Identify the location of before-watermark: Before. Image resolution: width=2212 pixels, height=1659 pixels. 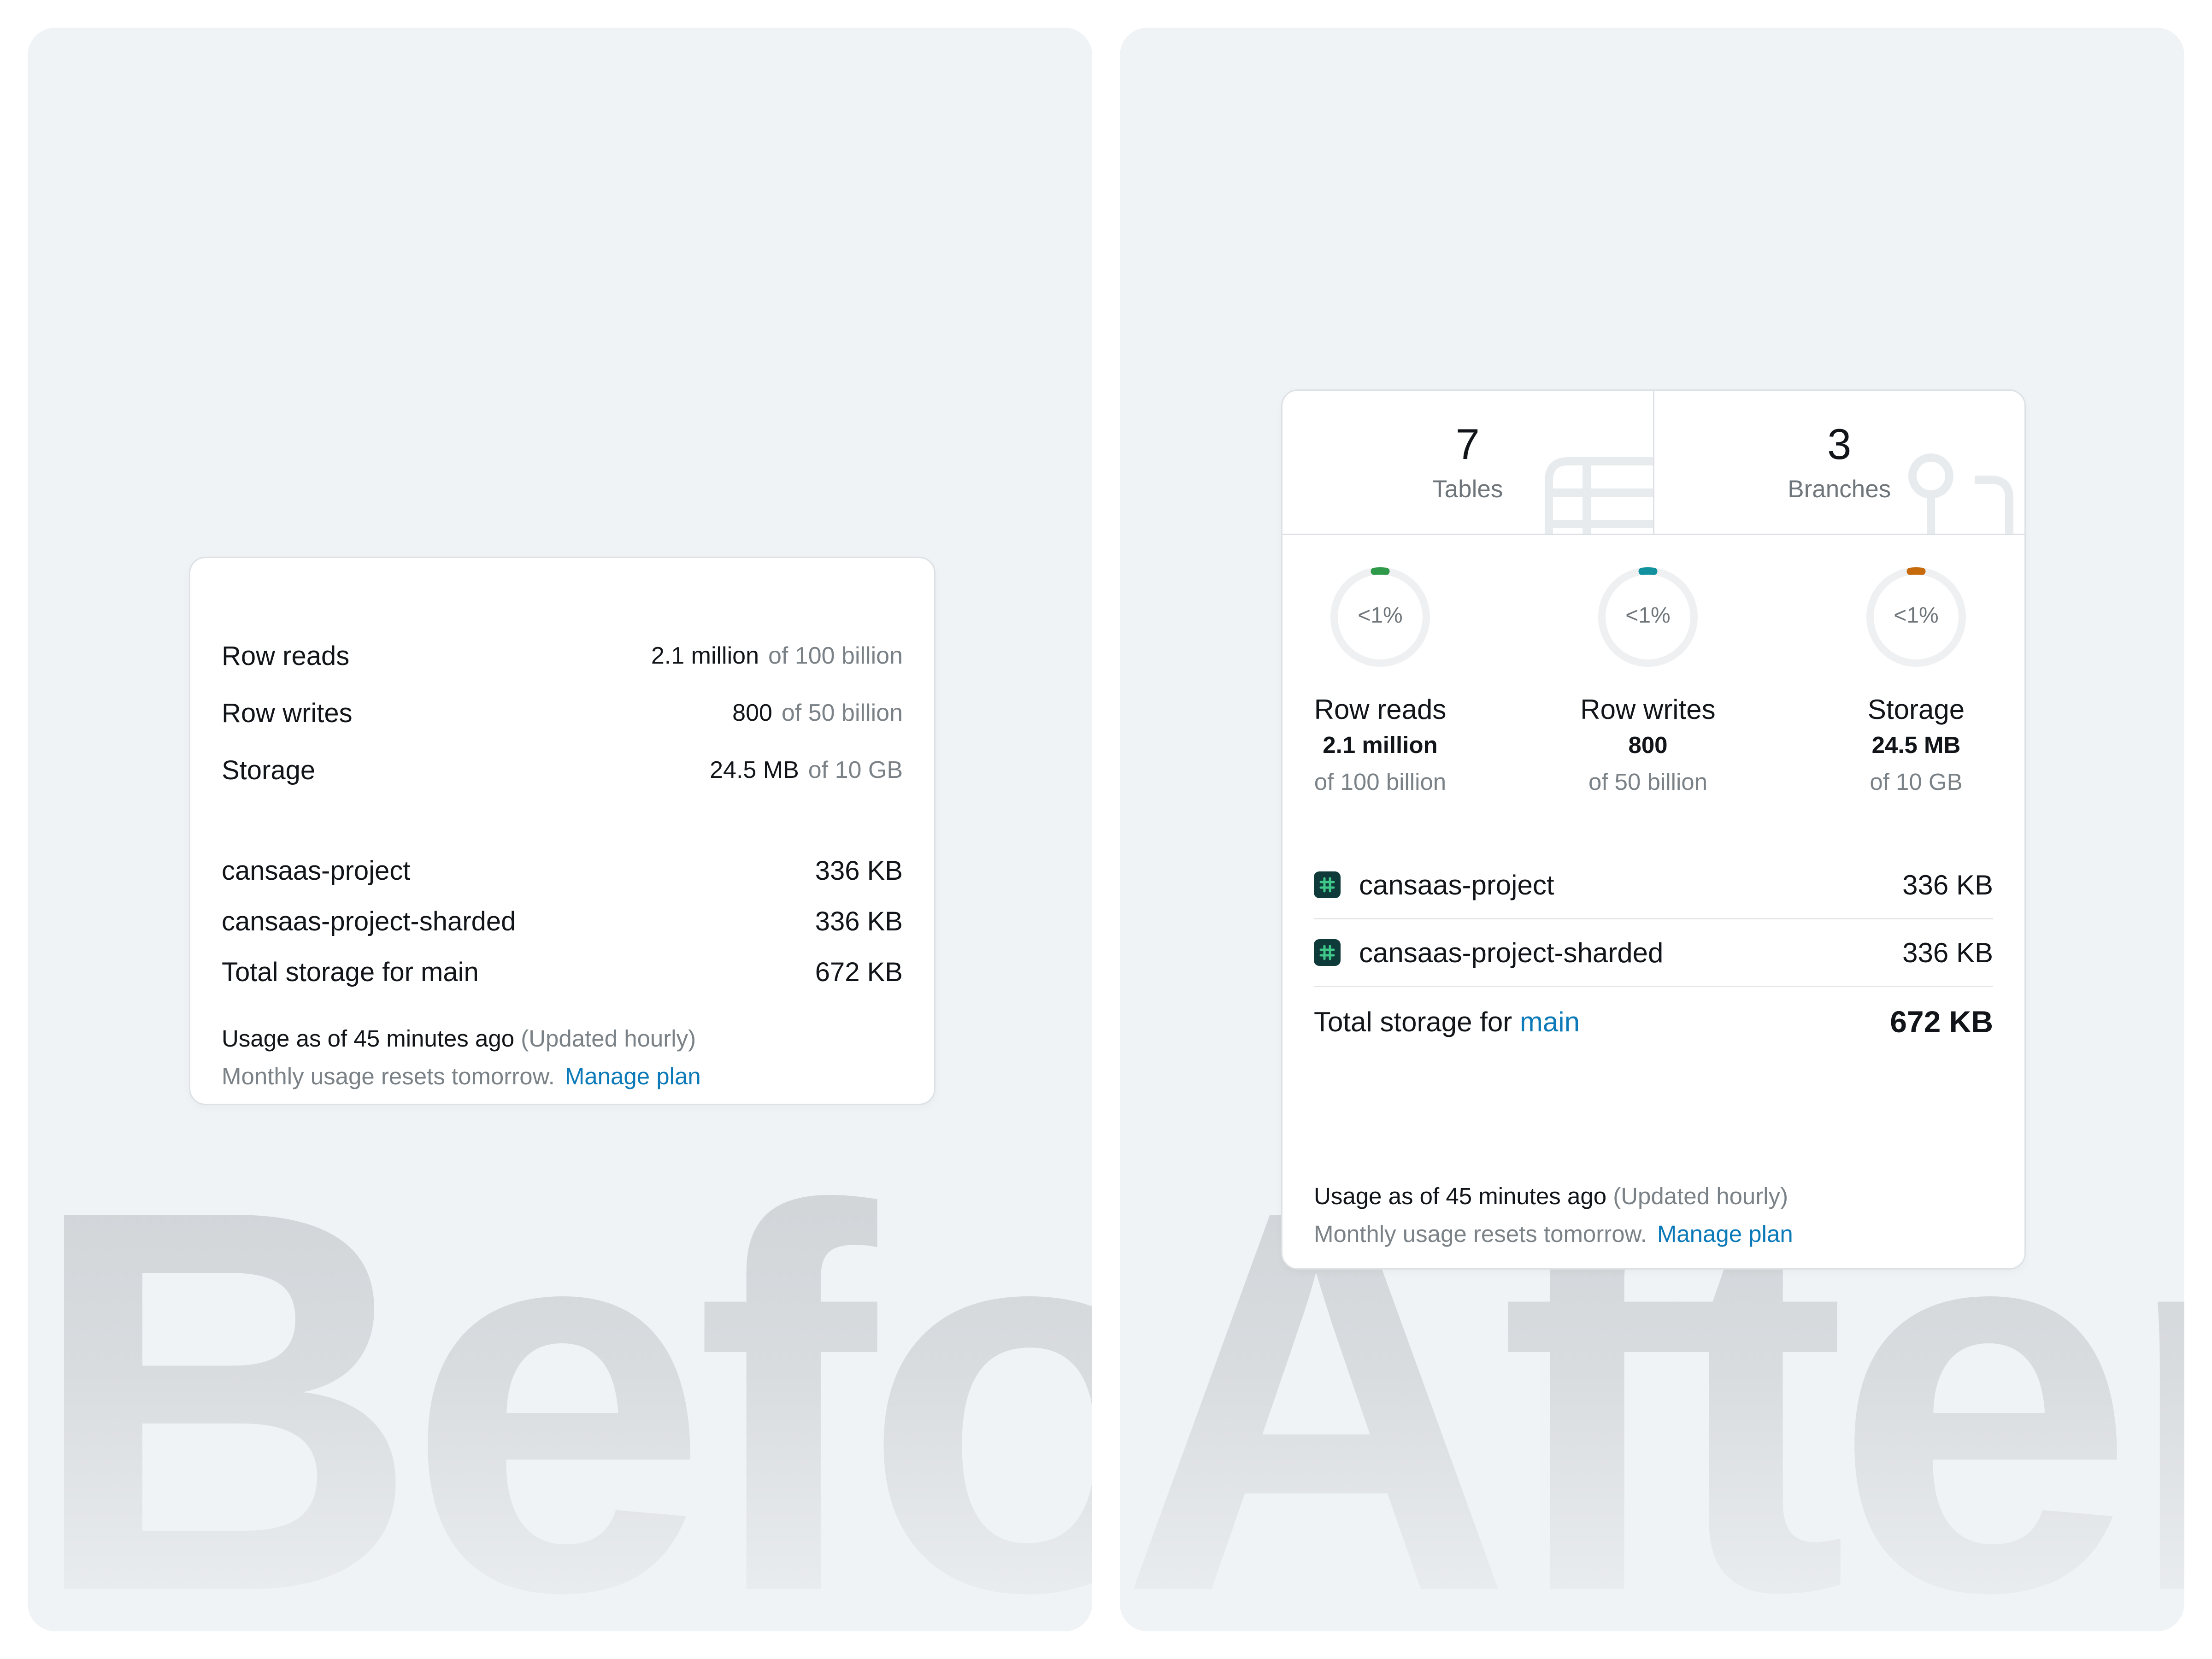
(560, 1380).